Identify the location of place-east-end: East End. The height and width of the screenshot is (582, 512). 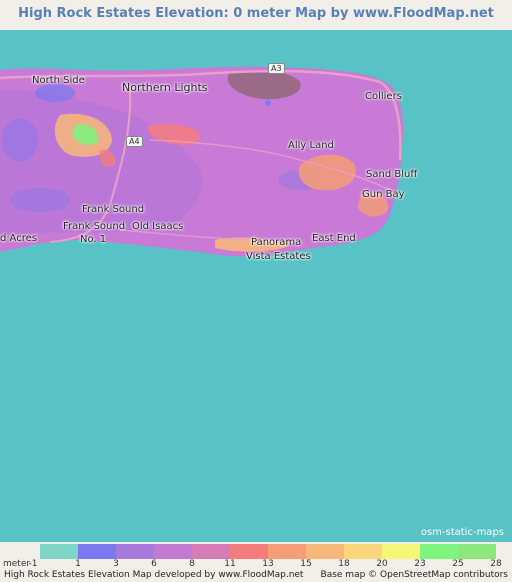
(334, 238).